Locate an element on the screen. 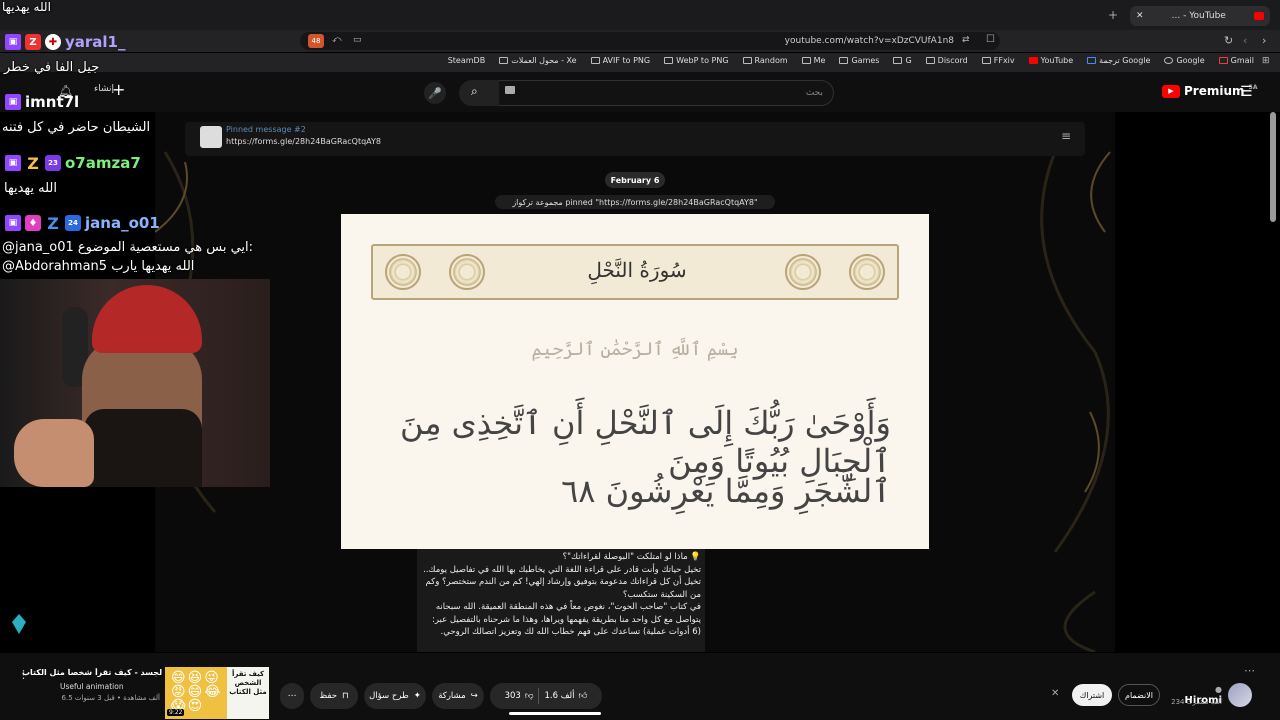  share-page-icon: ⤺ is located at coordinates (337, 40).